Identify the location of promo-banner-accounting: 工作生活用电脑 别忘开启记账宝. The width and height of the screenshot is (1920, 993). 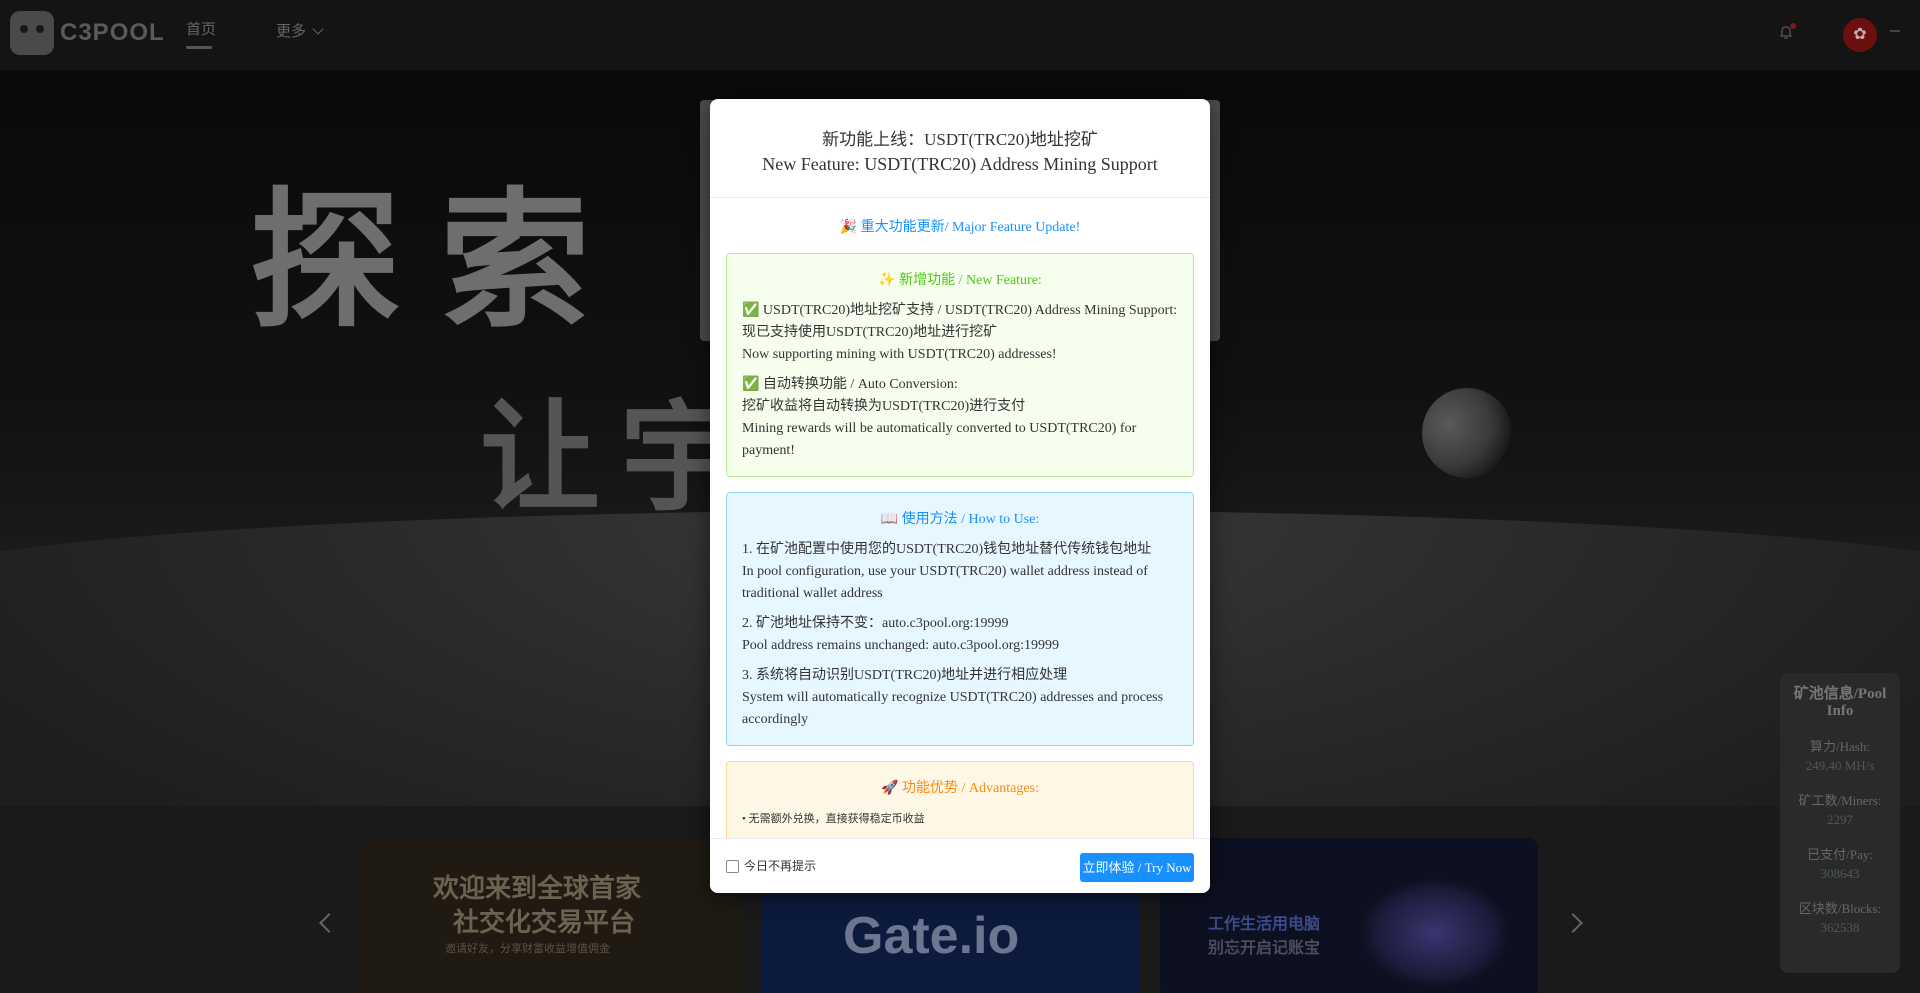
(1349, 915).